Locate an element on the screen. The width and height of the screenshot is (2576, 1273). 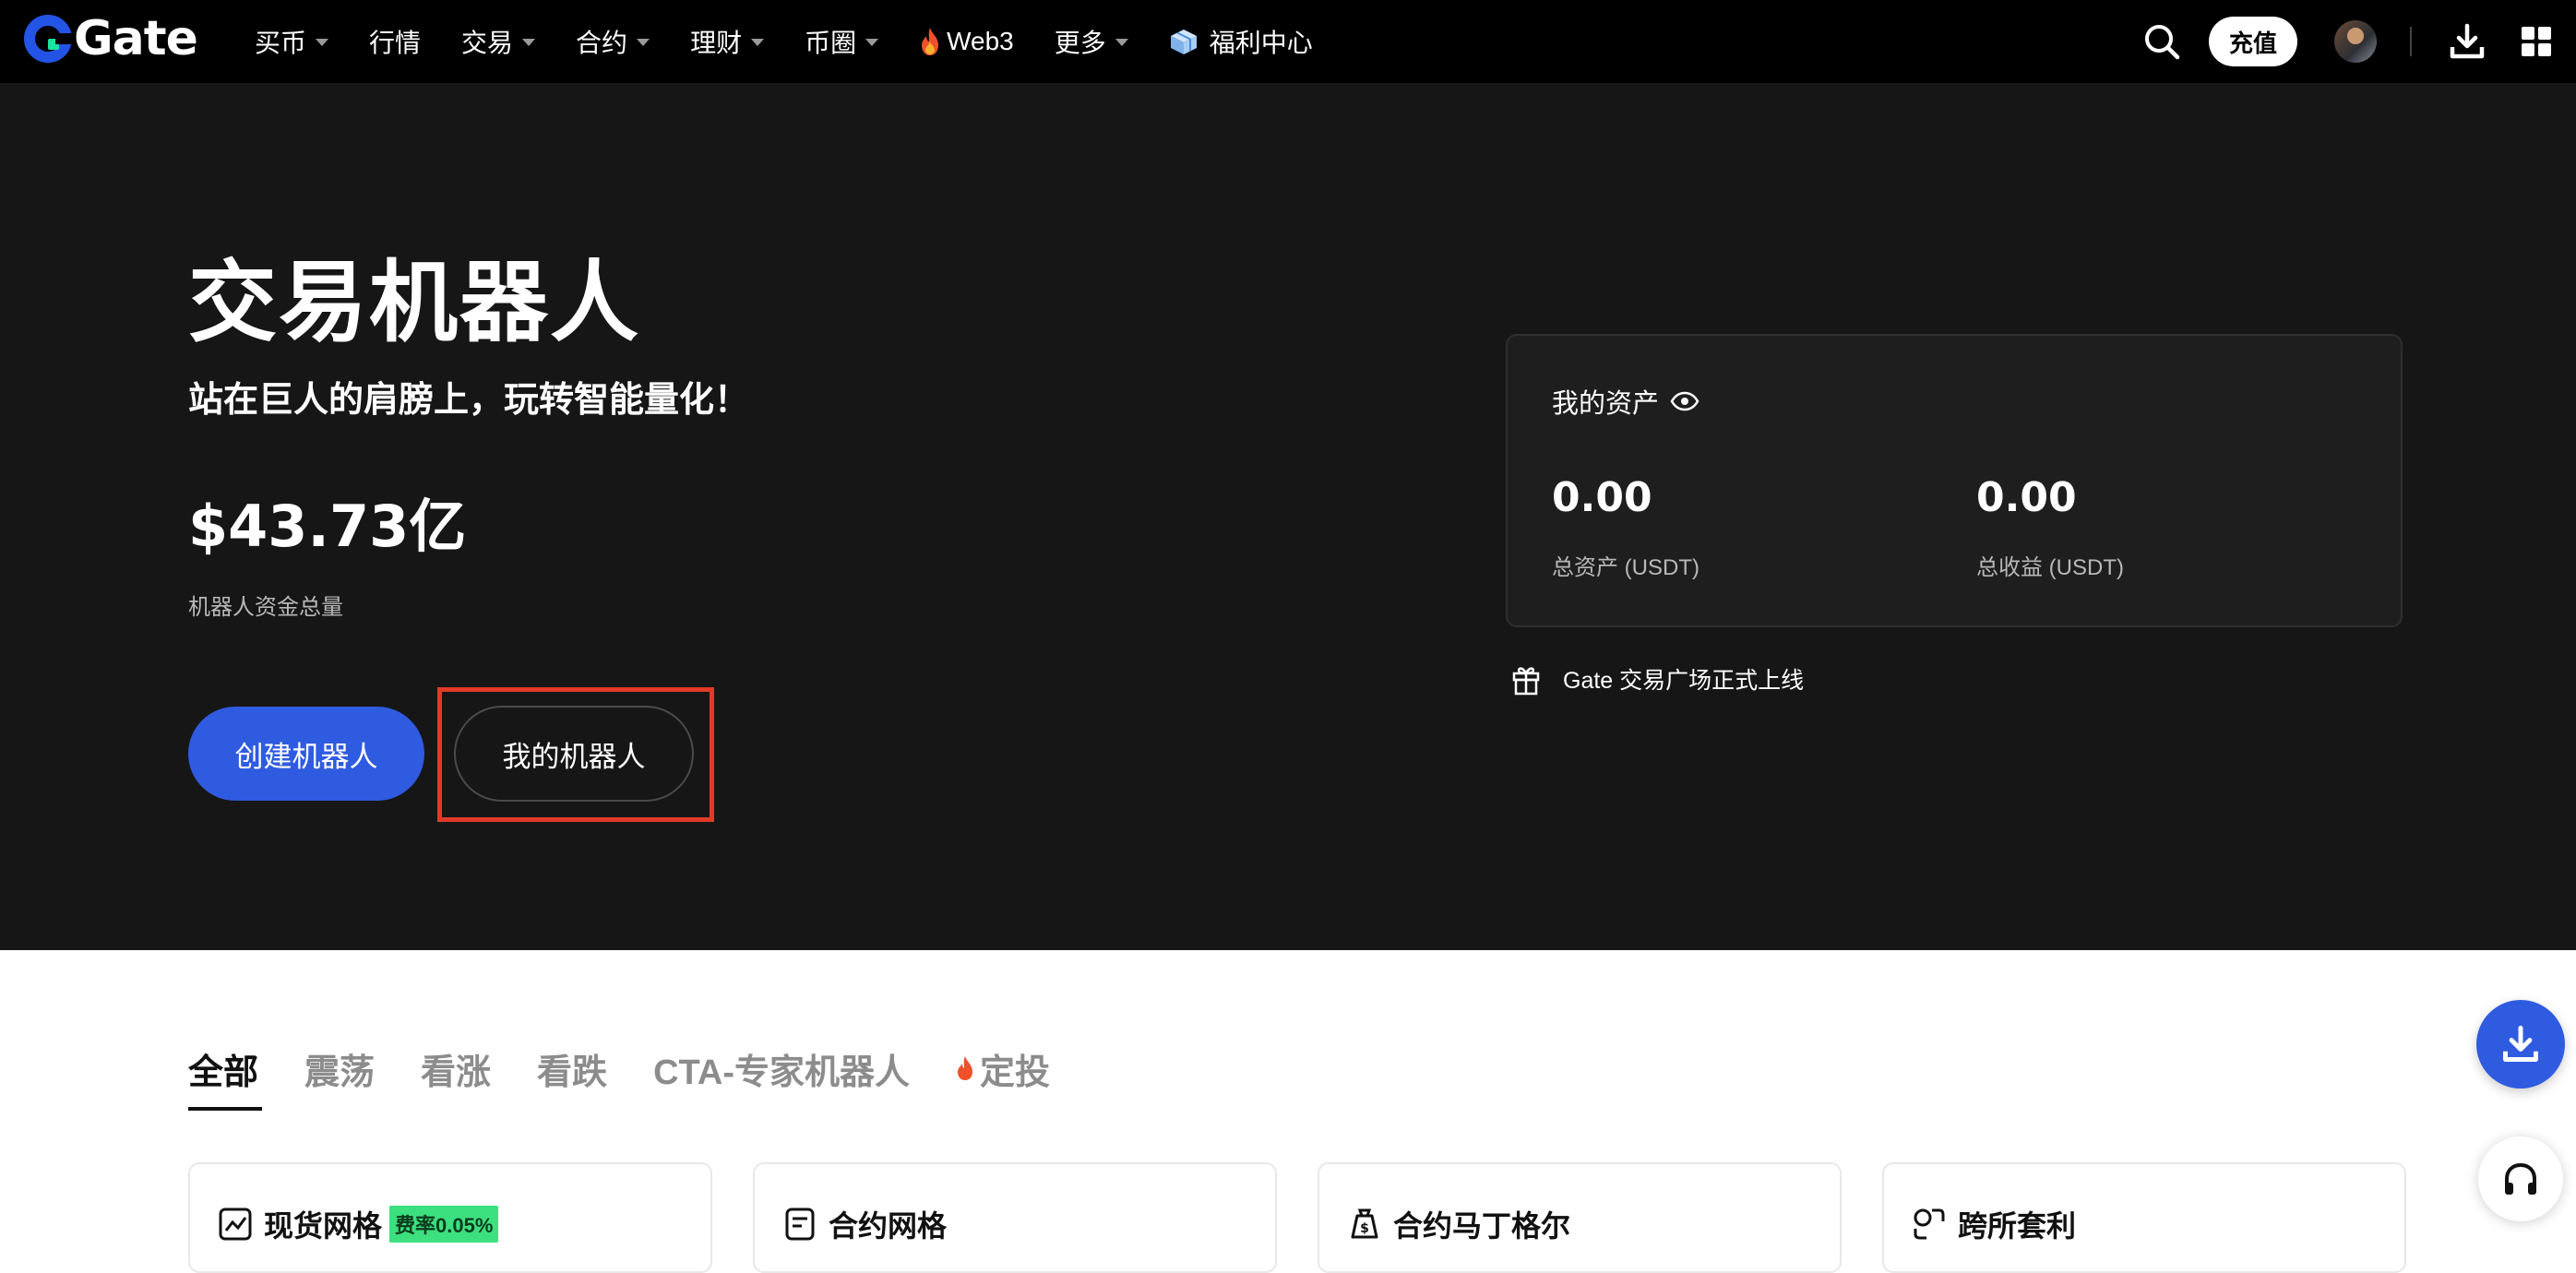
bot-card-spot-grid: 现货网格 费率0.05% is located at coordinates (450, 1217).